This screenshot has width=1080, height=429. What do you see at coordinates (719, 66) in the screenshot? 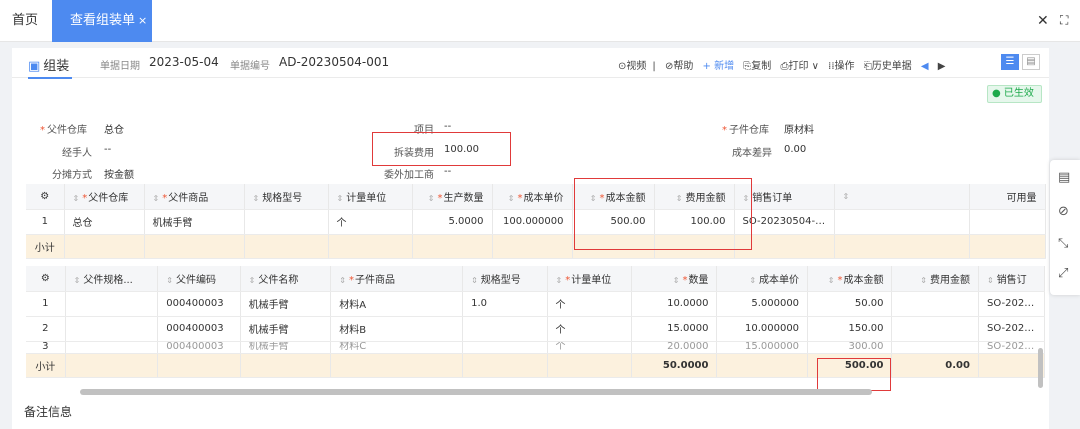
I see `add-button: + 新增` at bounding box center [719, 66].